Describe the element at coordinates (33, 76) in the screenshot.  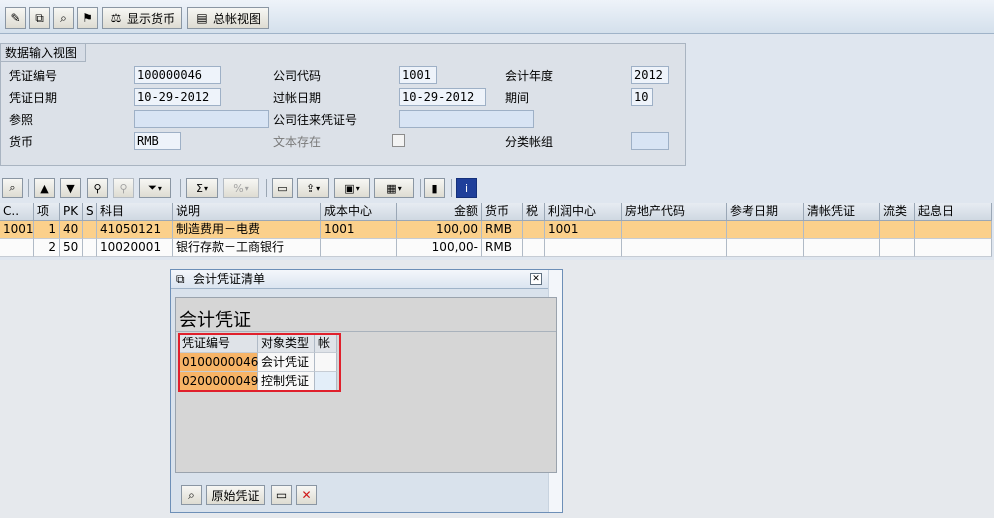
I see `doc-number-label: 凭证编号` at that location.